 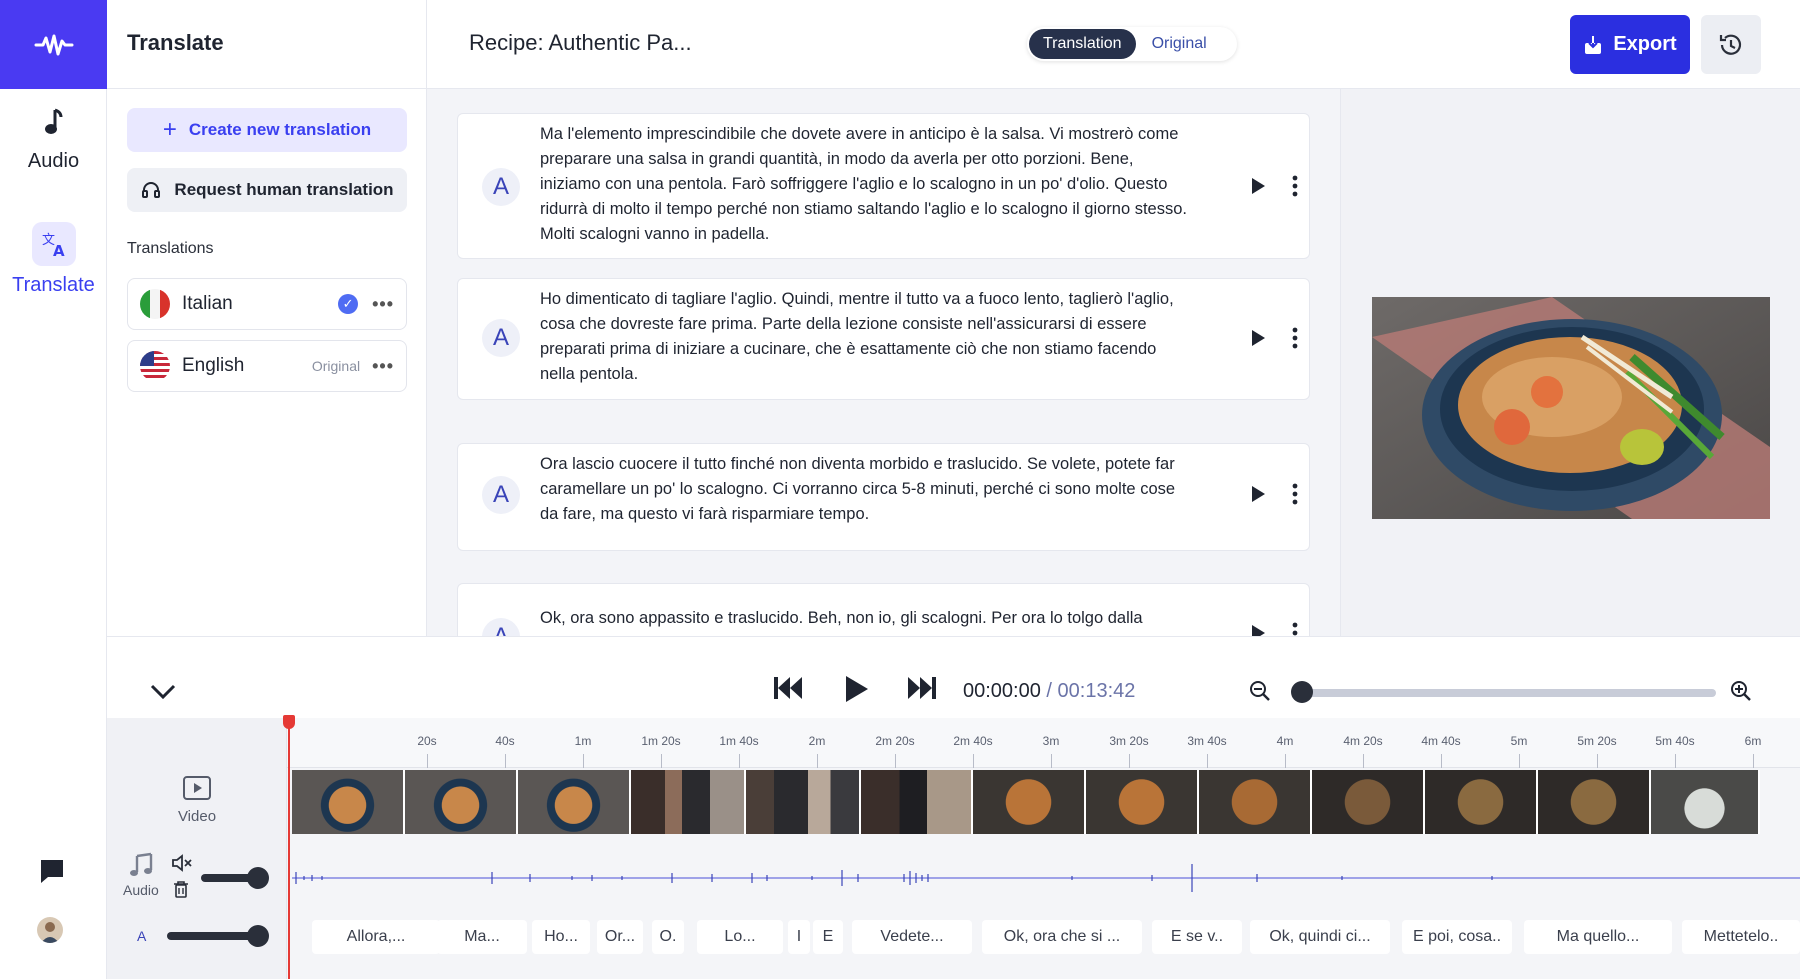 What do you see at coordinates (799, 937) in the screenshot?
I see `subtitle-chip: I` at bounding box center [799, 937].